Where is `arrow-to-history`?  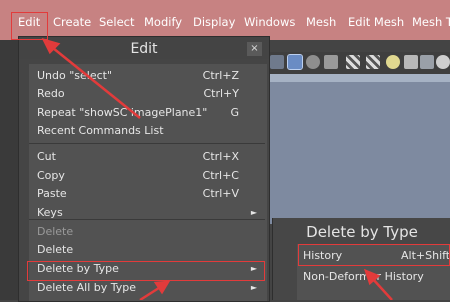 arrow-to-history is located at coordinates (382, 288).